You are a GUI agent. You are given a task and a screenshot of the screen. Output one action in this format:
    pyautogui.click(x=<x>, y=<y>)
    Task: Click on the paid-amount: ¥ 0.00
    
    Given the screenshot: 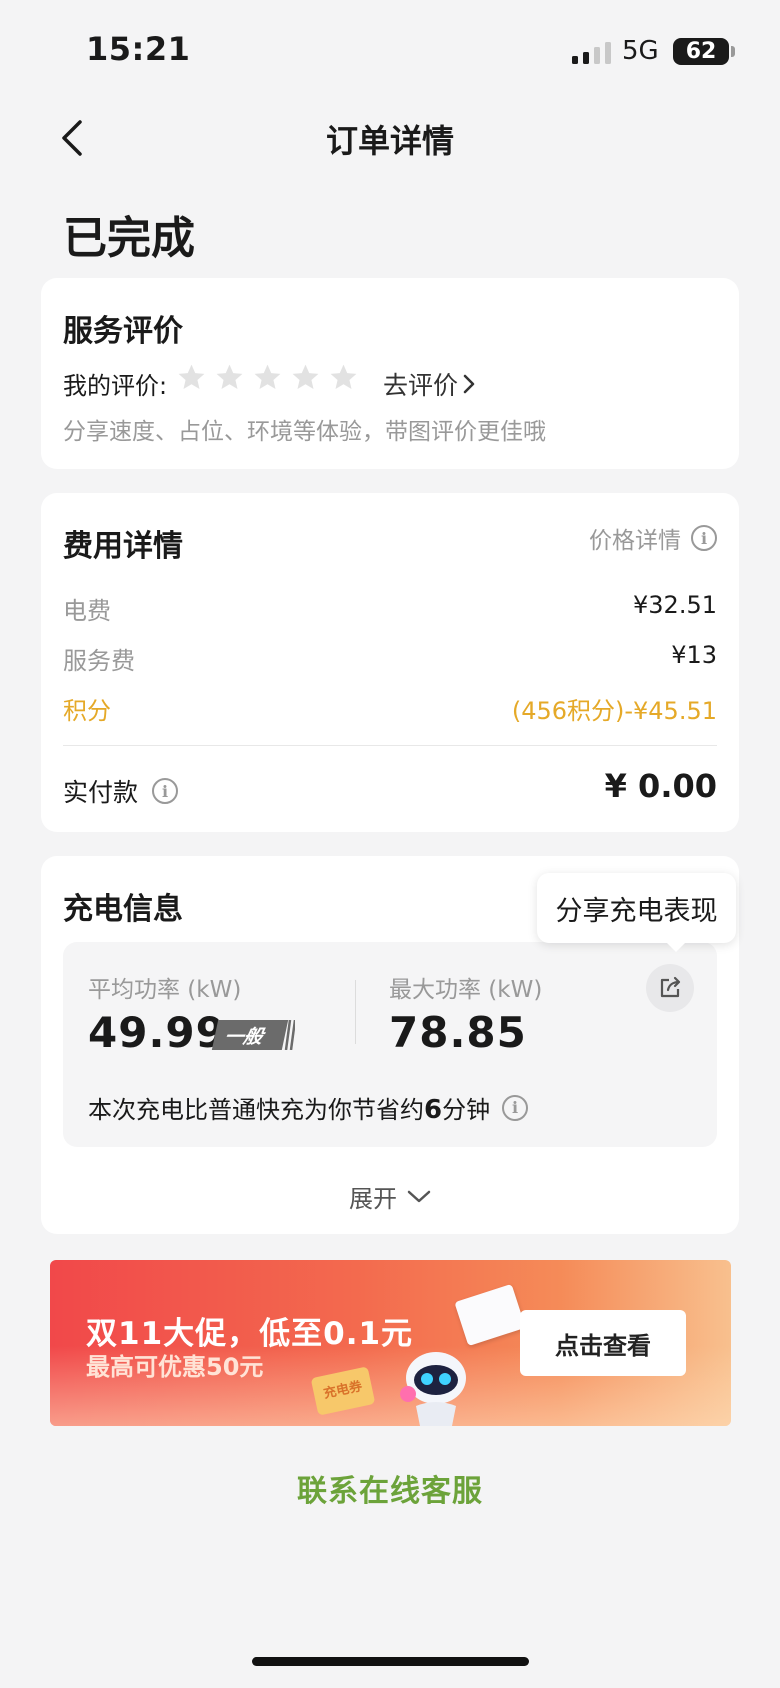 What is the action you would take?
    pyautogui.click(x=660, y=786)
    